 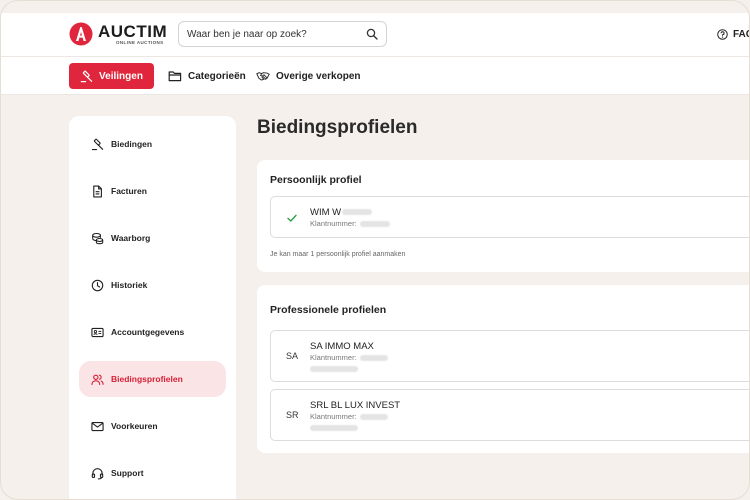 I want to click on profile-initials: SA, so click(x=292, y=356).